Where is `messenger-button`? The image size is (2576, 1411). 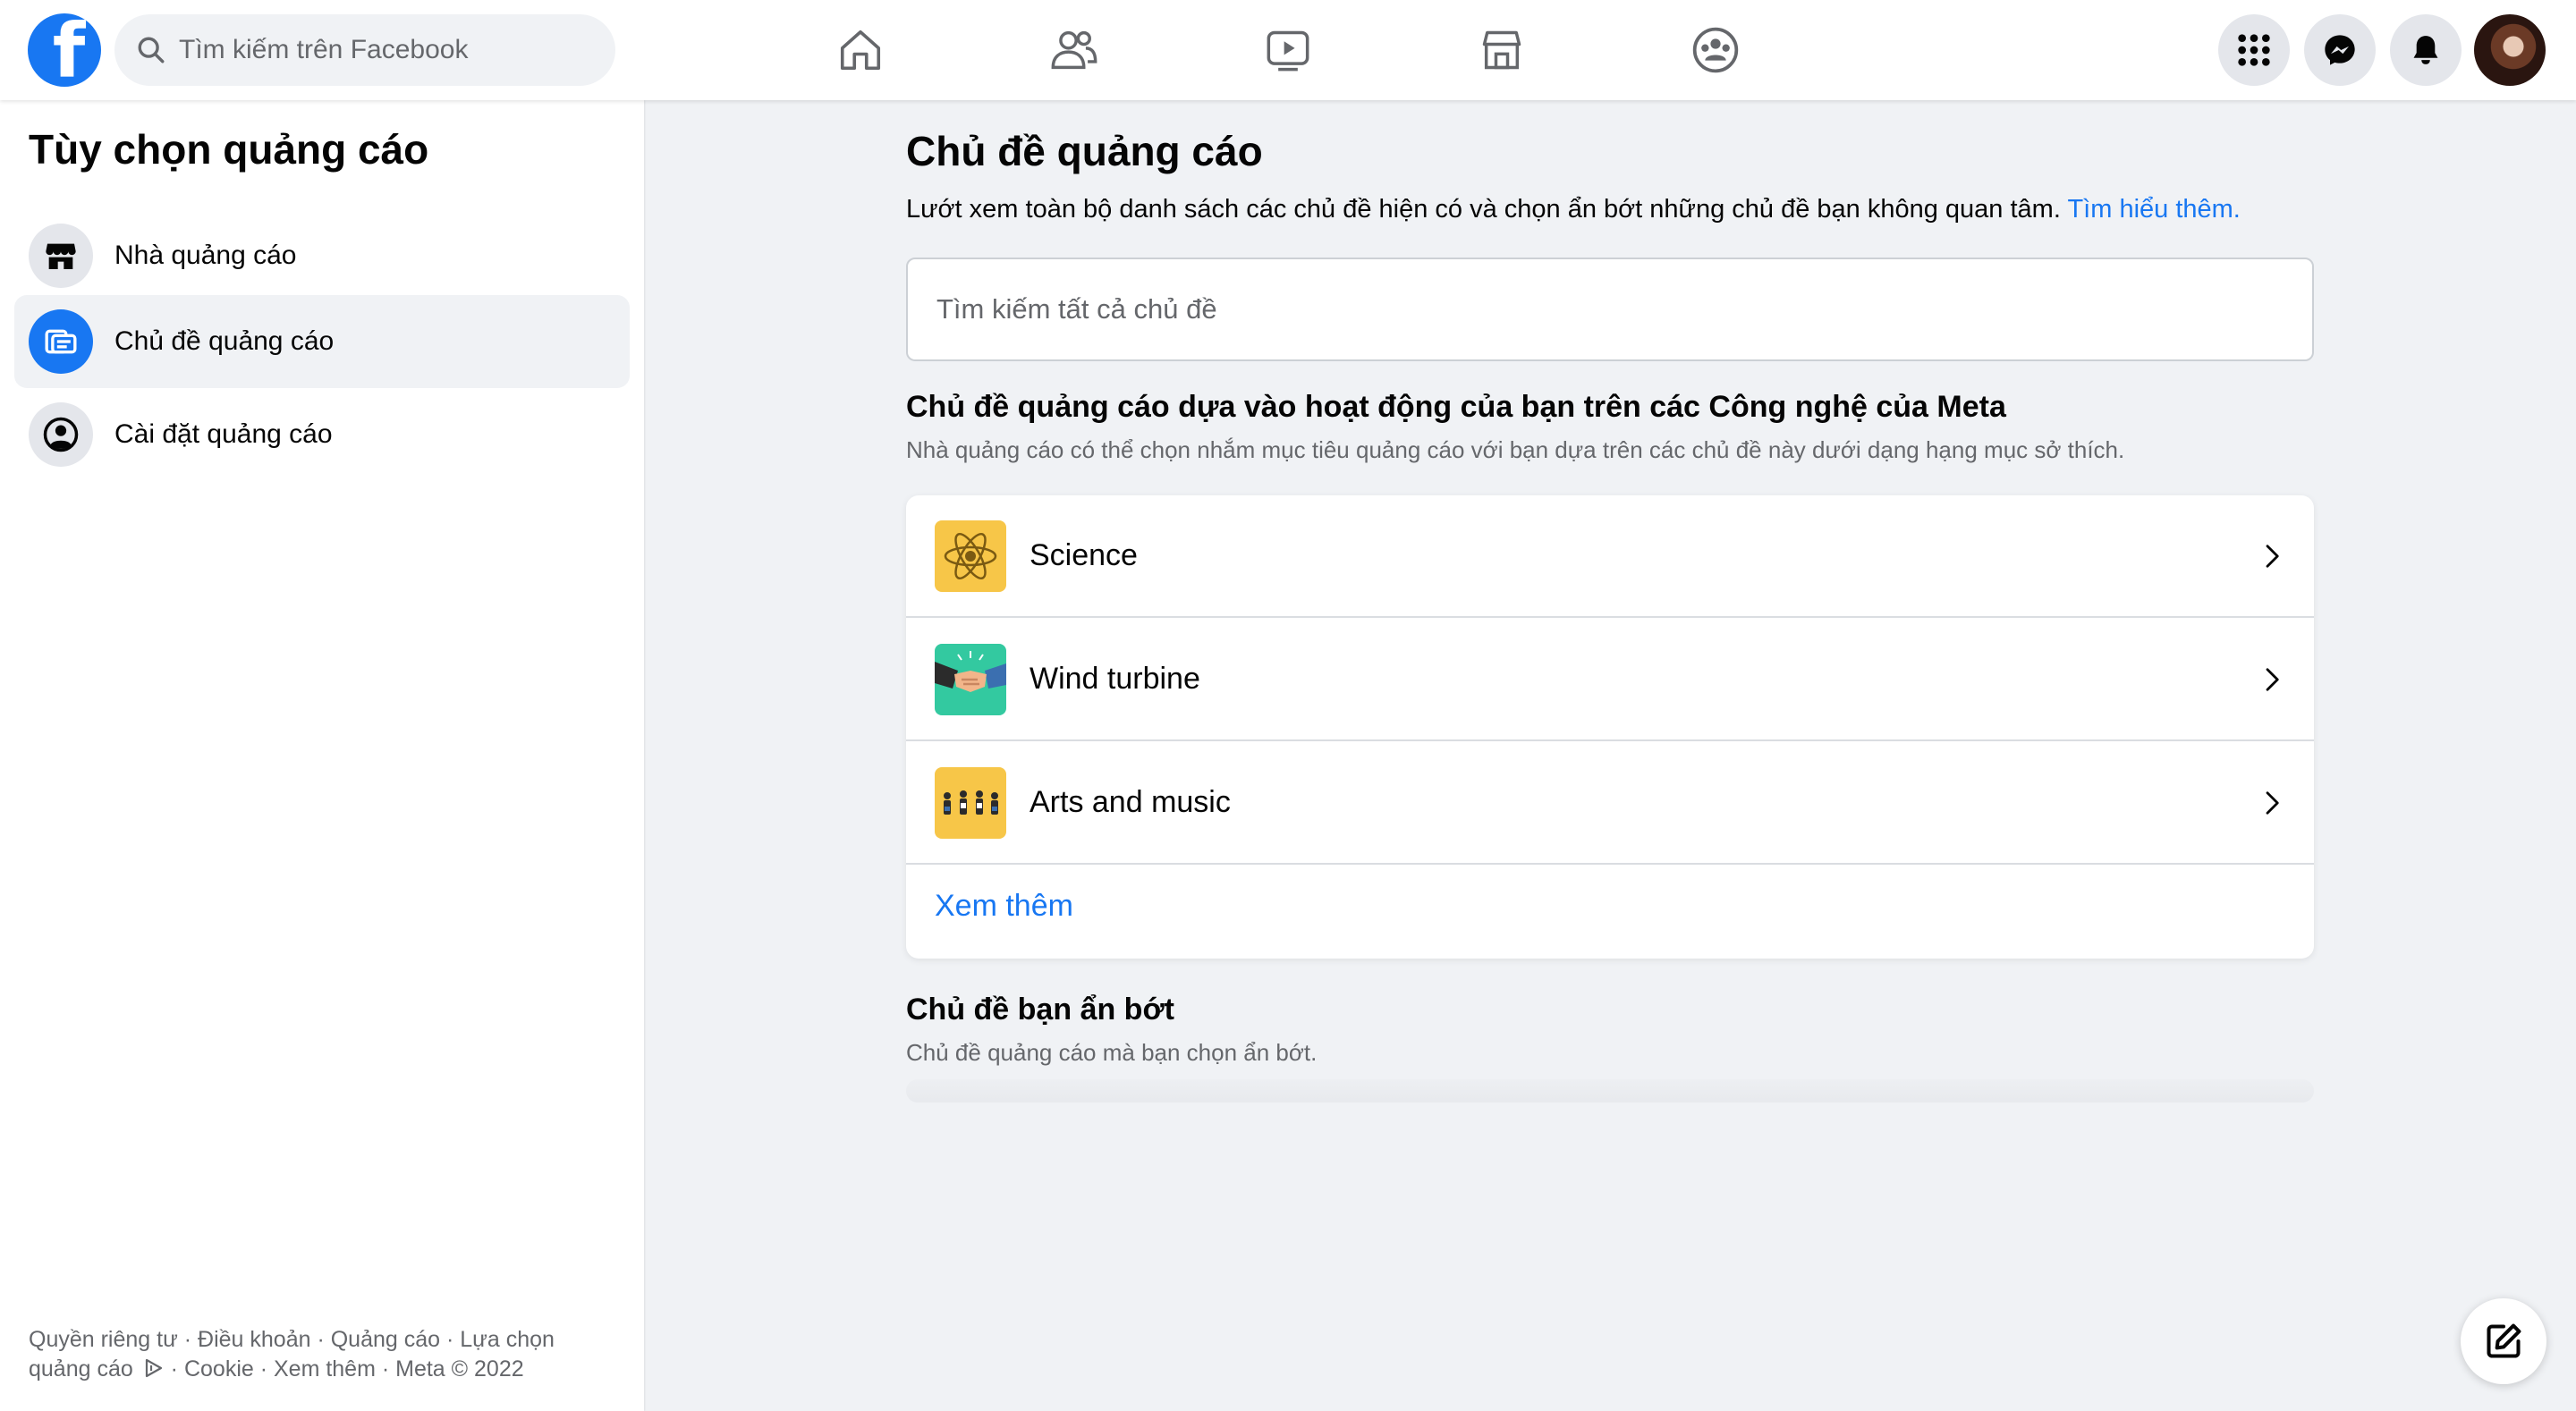
messenger-button is located at coordinates (2340, 50).